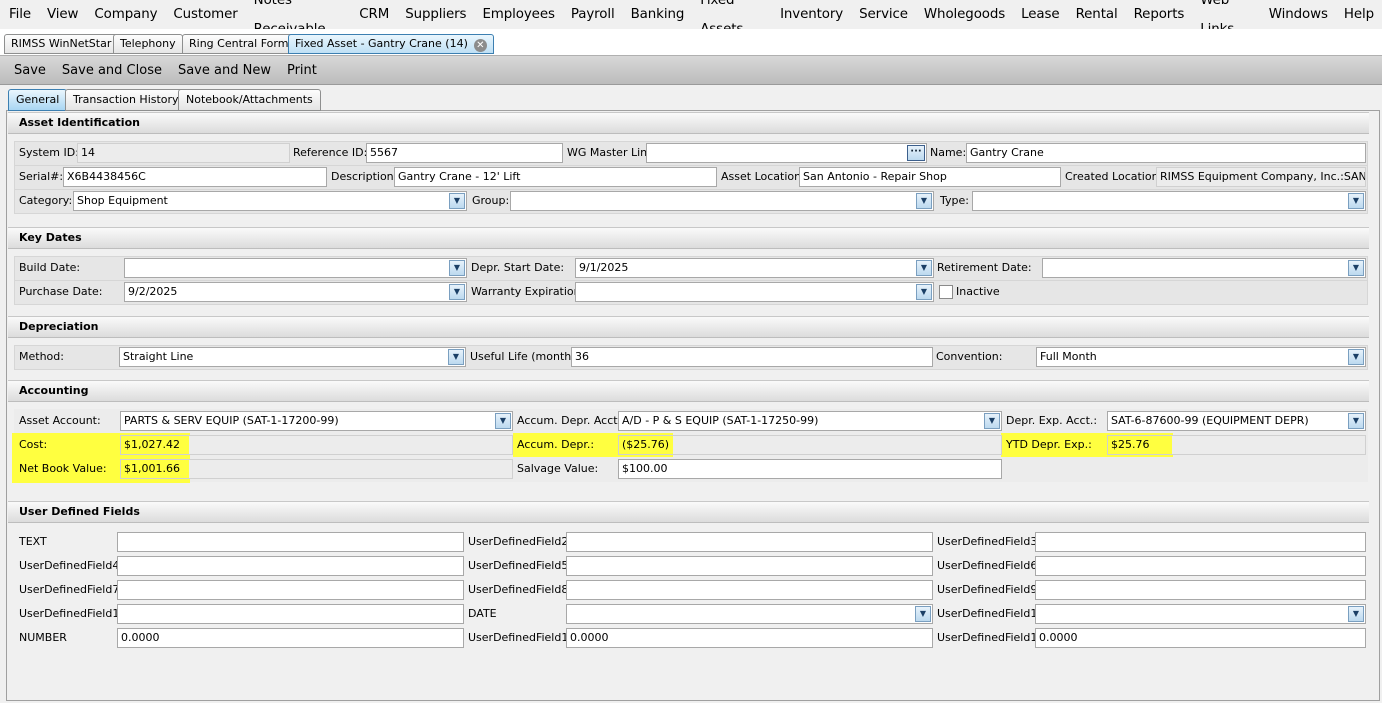 This screenshot has width=1382, height=703. I want to click on tab-notebook-attachments: Notebook/Attachments, so click(249, 100).